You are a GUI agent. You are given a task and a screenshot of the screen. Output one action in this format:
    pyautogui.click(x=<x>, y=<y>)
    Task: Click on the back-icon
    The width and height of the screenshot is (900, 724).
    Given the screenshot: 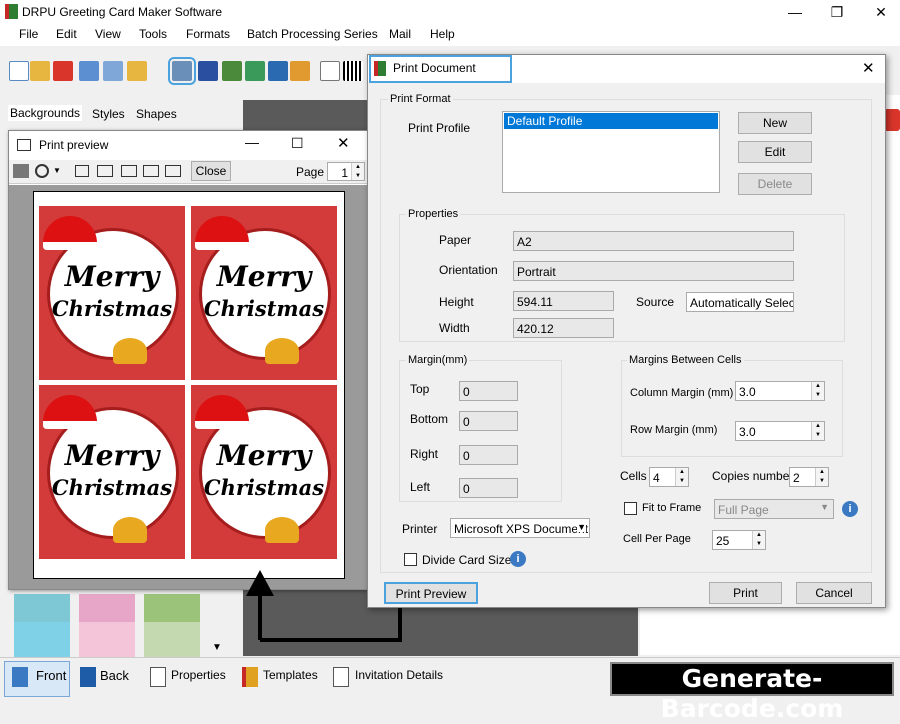 What is the action you would take?
    pyautogui.click(x=88, y=677)
    